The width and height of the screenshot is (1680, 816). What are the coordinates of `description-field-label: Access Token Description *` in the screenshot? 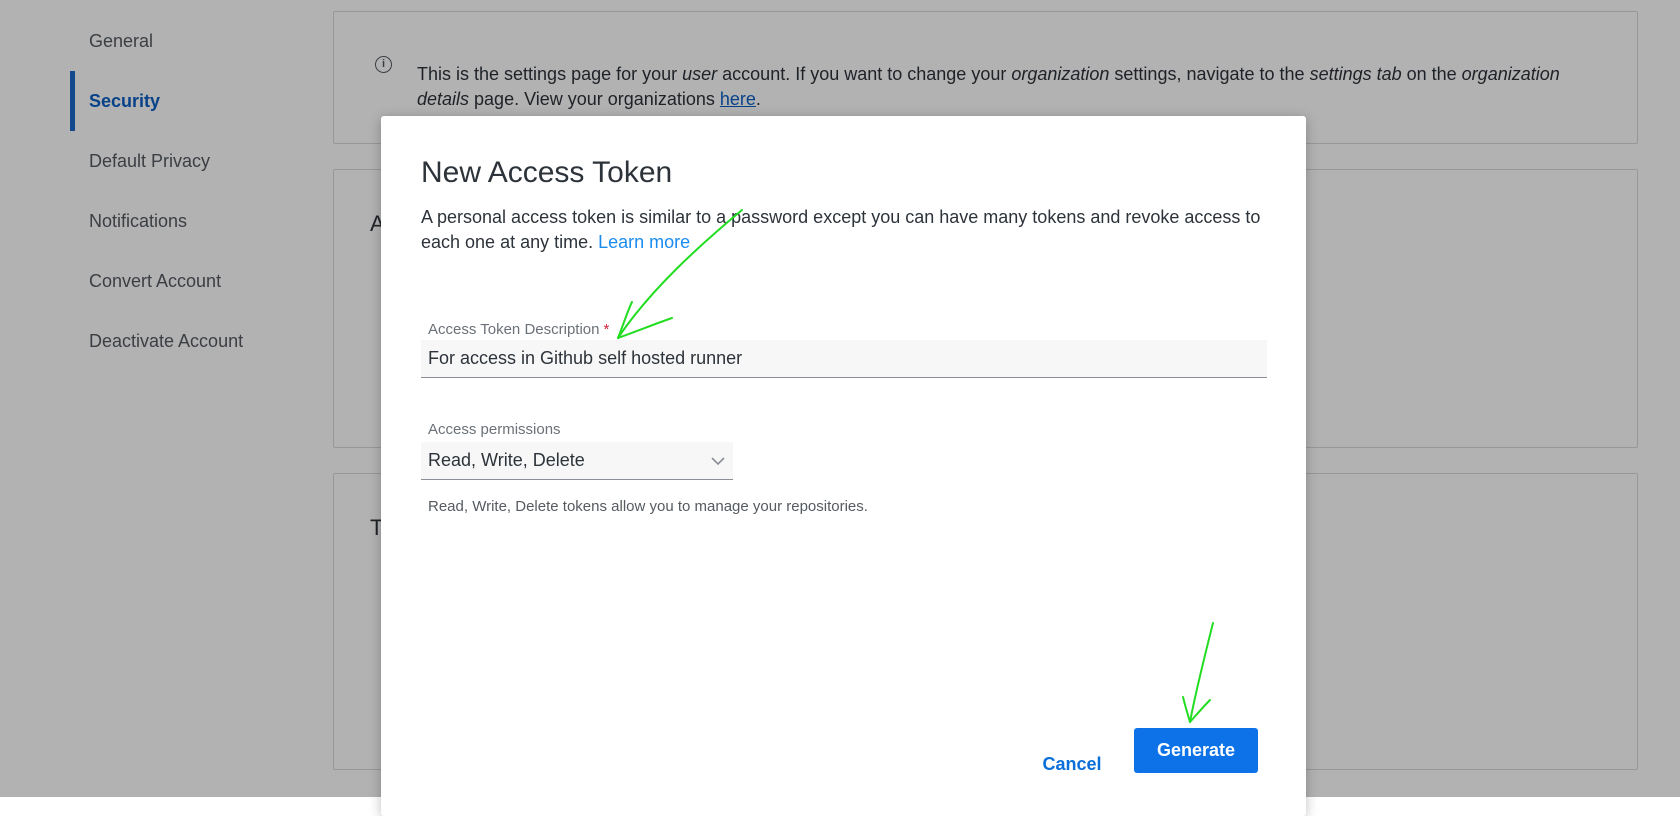 It's located at (518, 329).